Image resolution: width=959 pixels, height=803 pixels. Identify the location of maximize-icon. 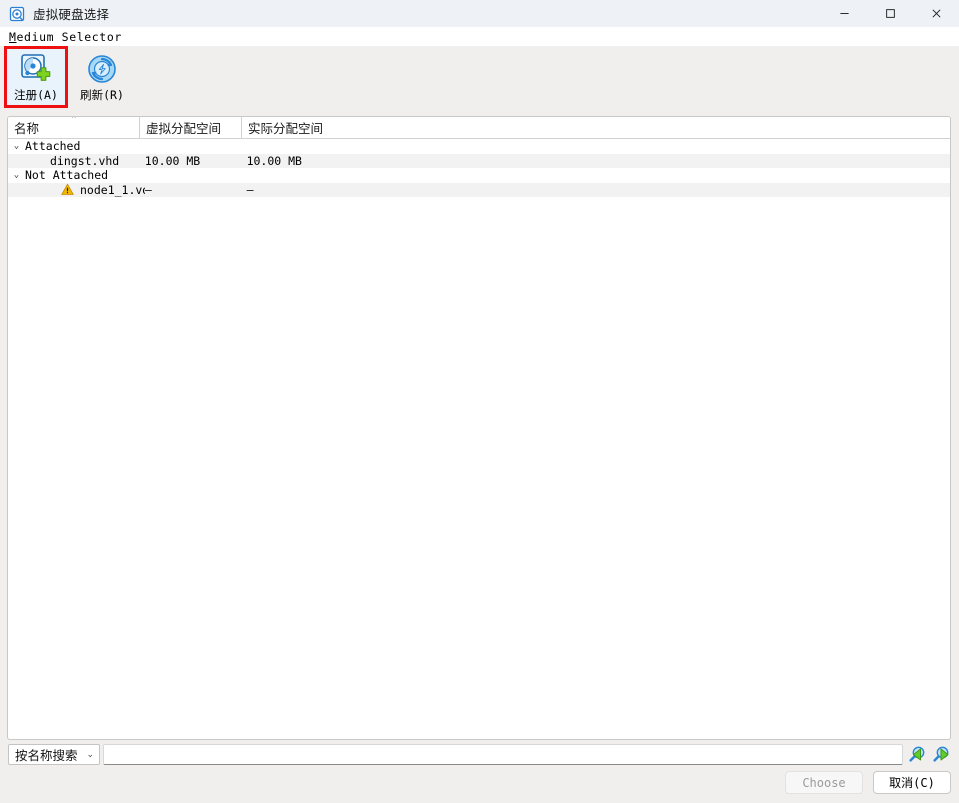
(890, 13).